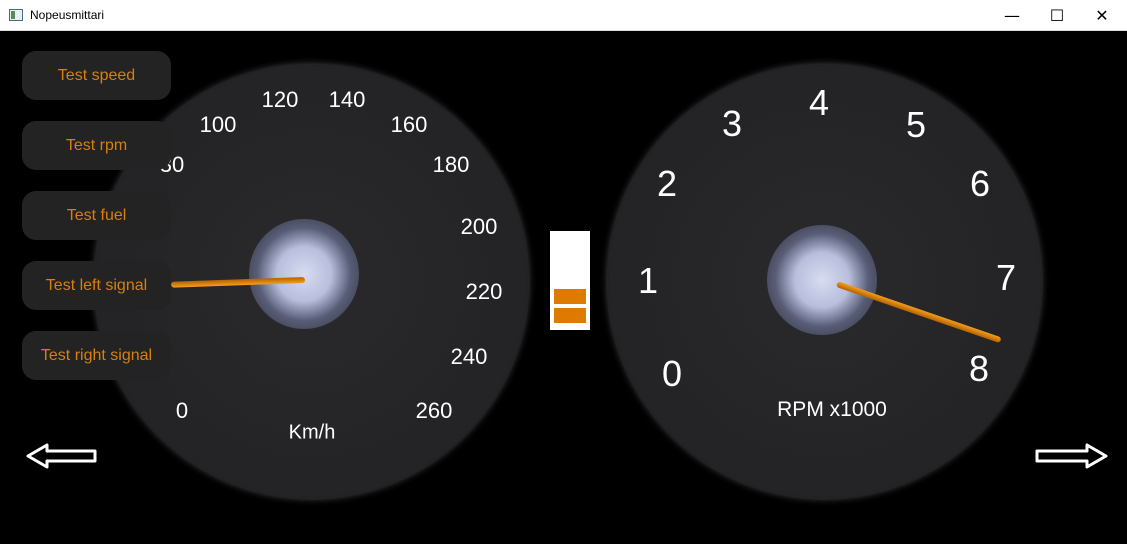 The width and height of the screenshot is (1127, 544). I want to click on speedometer-tick-label: 100, so click(218, 124).